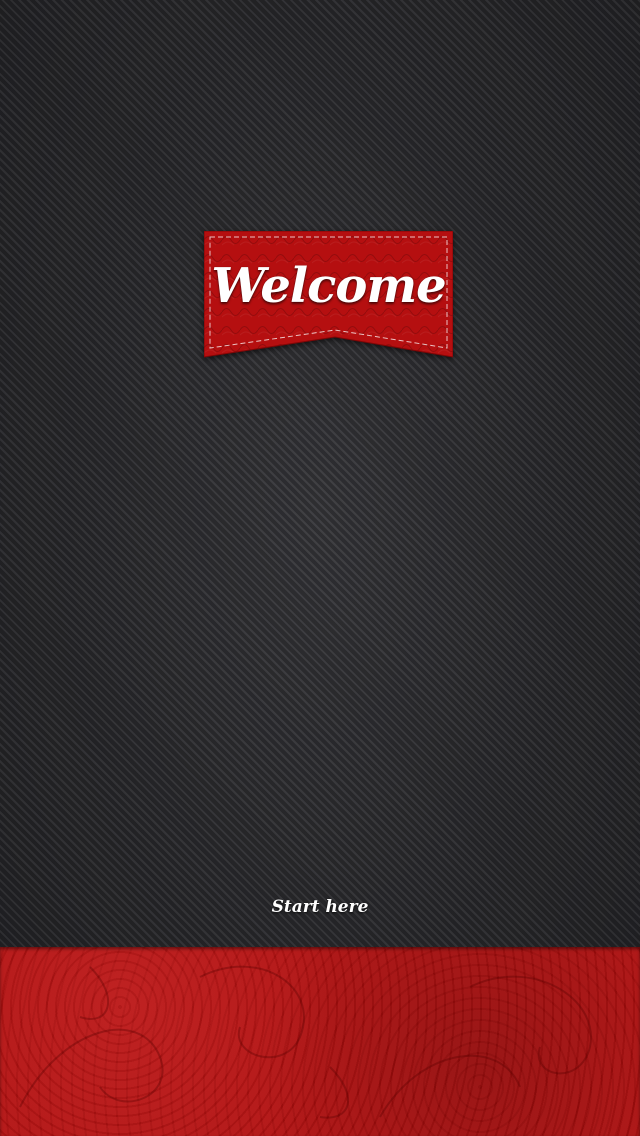 This screenshot has height=1136, width=640. I want to click on footer-floral-pattern, so click(305, 1042).